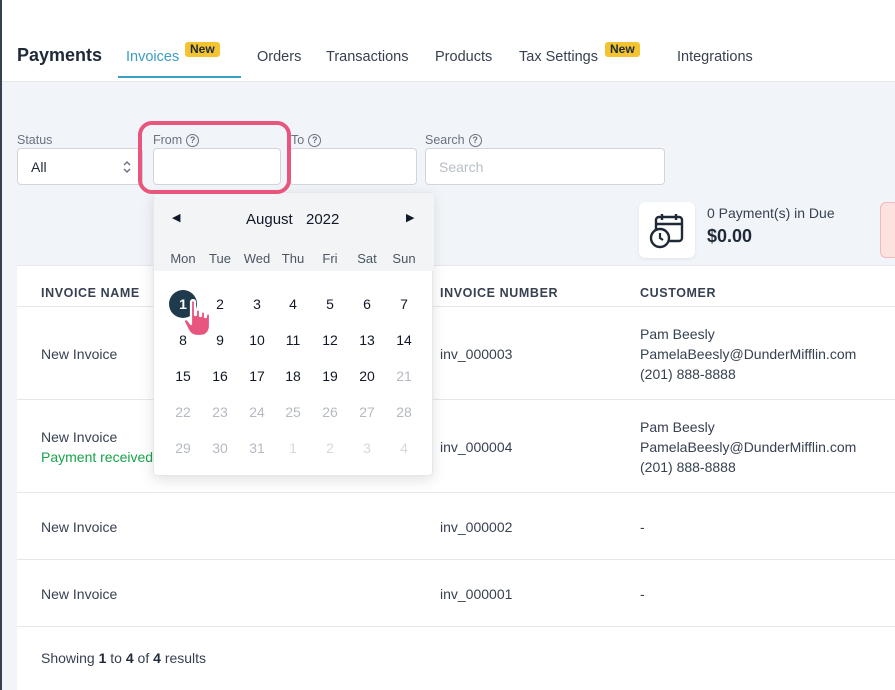  What do you see at coordinates (476, 447) in the screenshot?
I see `invoice-number: inv_000004` at bounding box center [476, 447].